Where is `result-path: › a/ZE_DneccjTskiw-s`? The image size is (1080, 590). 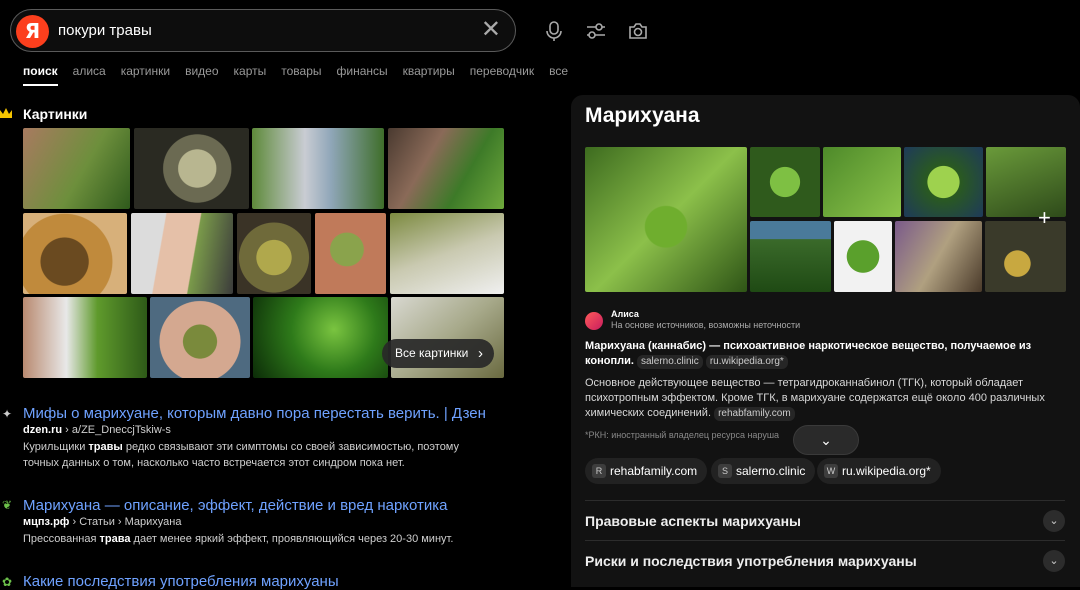 result-path: › a/ZE_DneccjTskiw-s is located at coordinates (116, 430).